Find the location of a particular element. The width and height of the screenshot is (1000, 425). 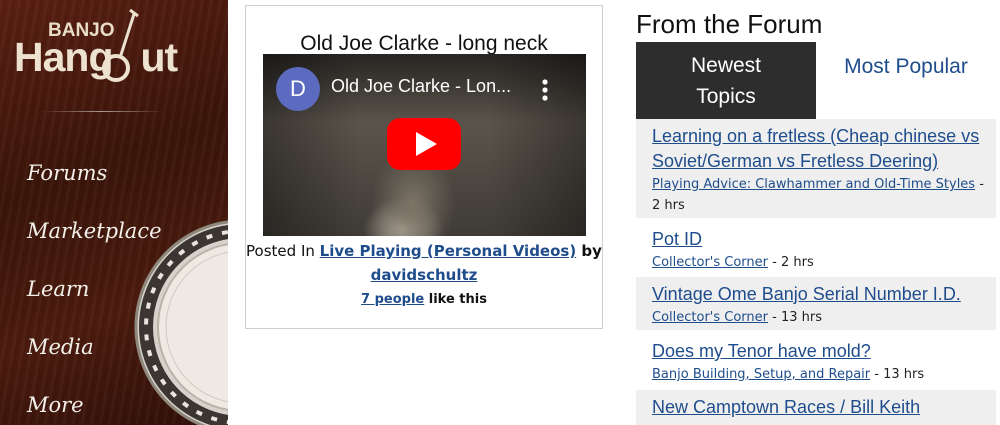

topic-item: New Camptown Races / Bill Keith is located at coordinates (816, 407).